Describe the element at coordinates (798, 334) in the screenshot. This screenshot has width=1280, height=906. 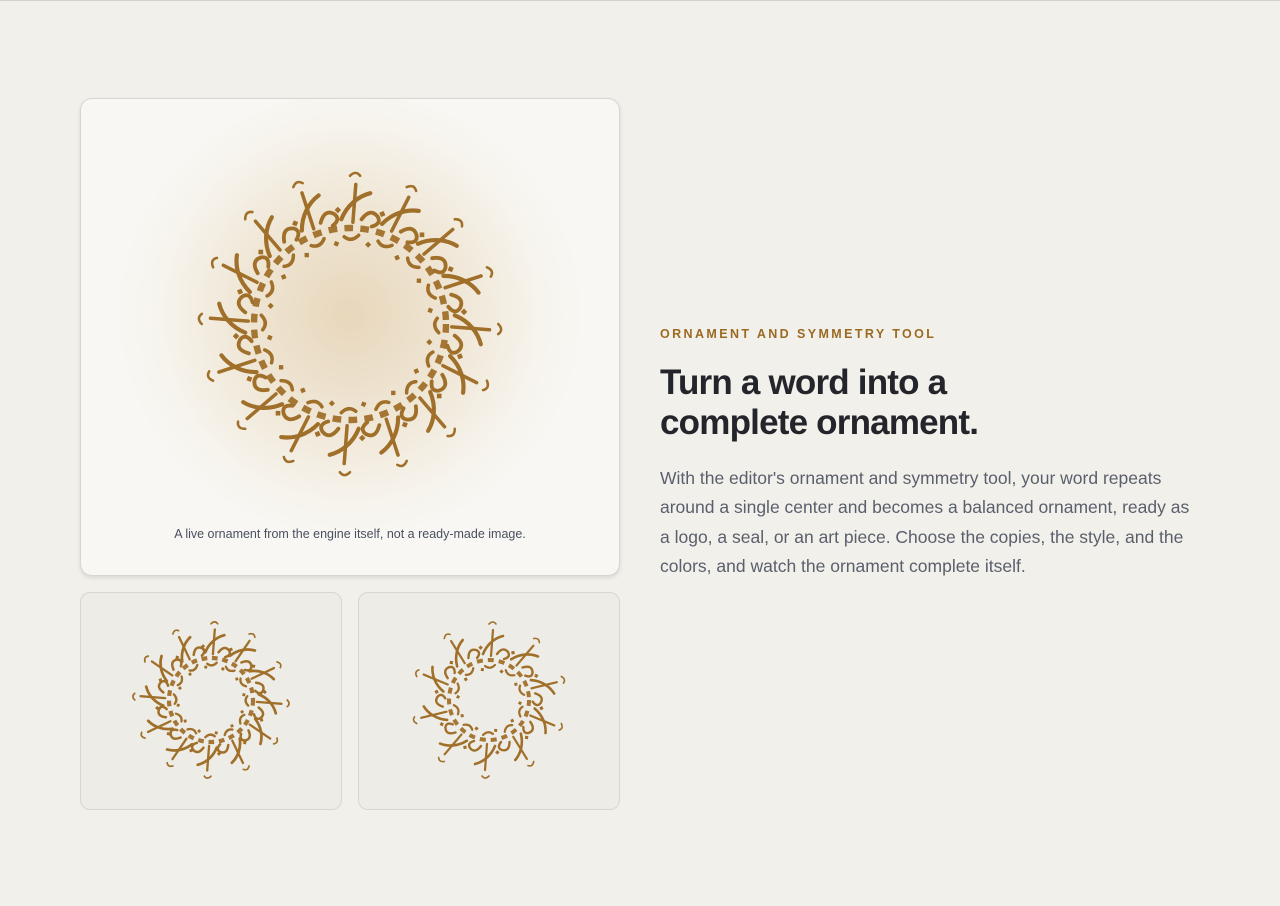
I see `feature-eyebrow: ORNAMENT AND SYMMETRY TOOL` at that location.